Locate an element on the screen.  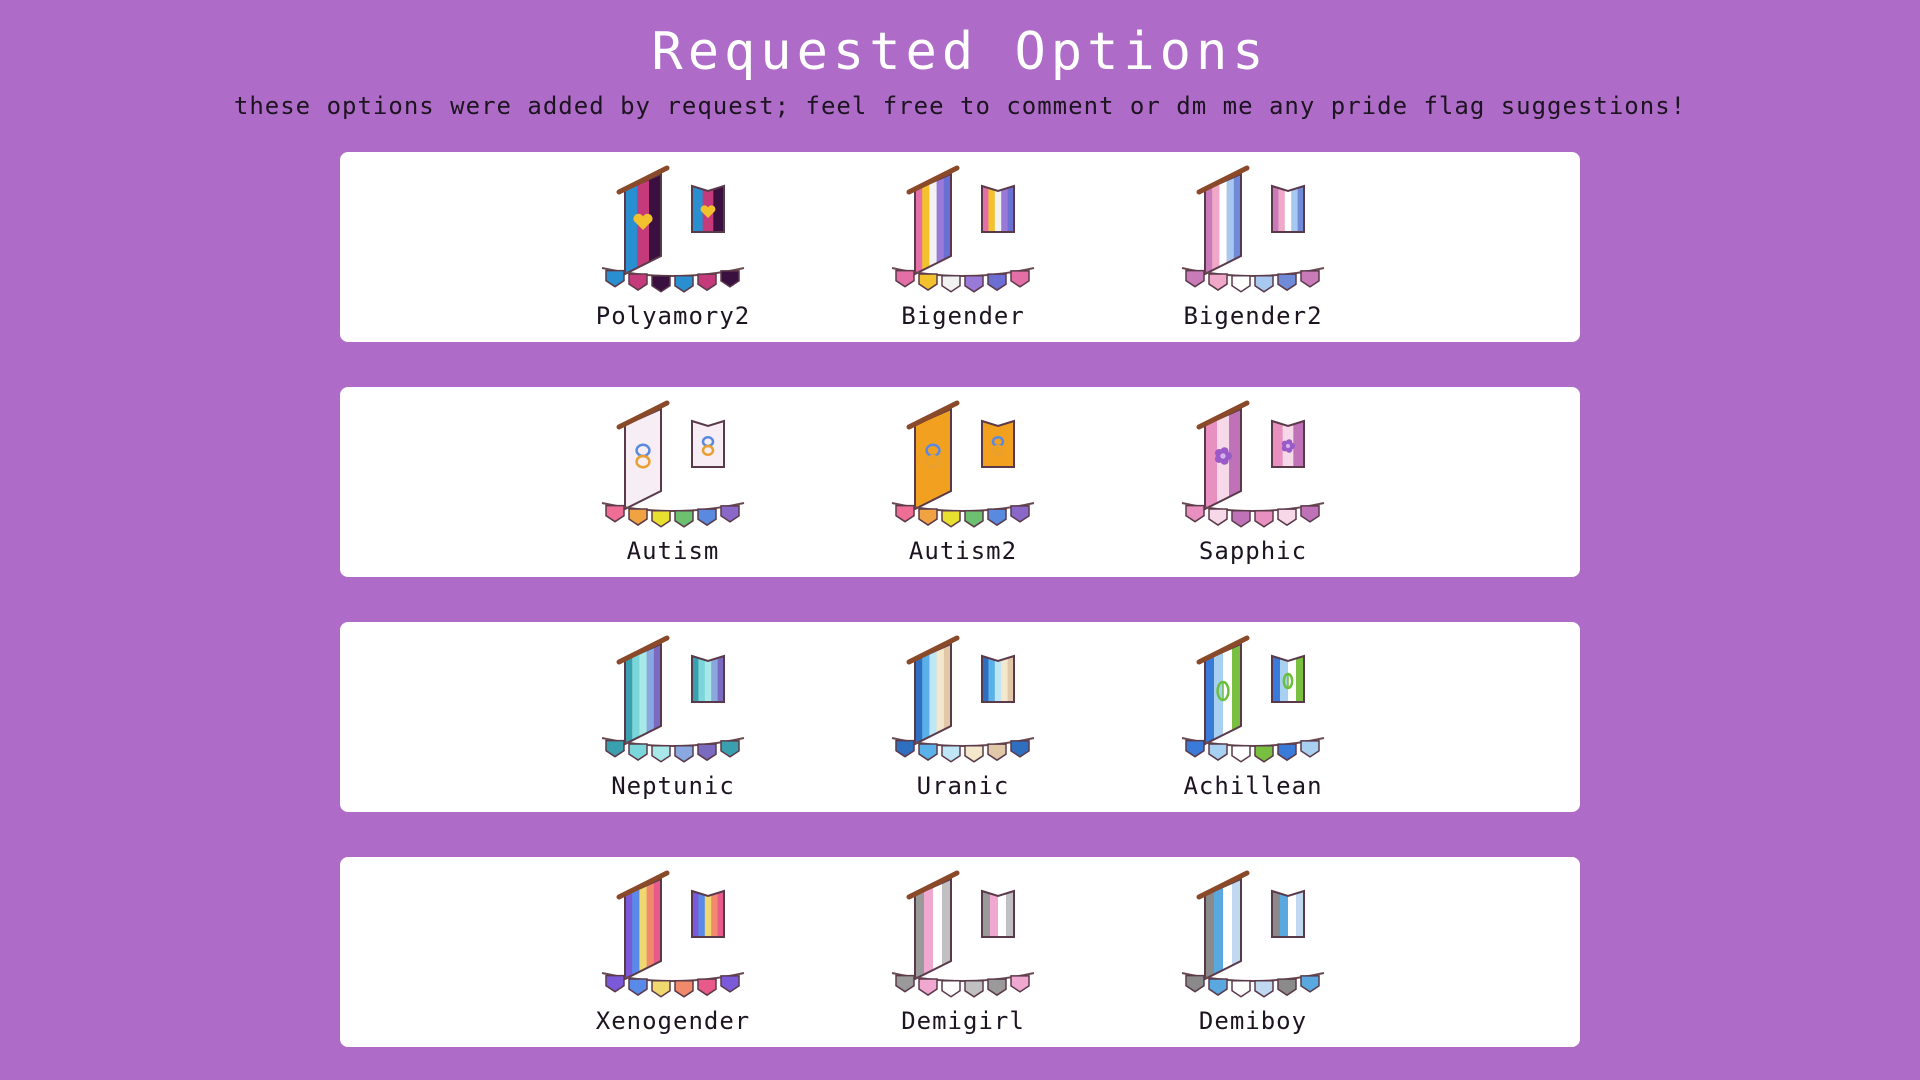
demiboy-flag-icon is located at coordinates (1253, 934).